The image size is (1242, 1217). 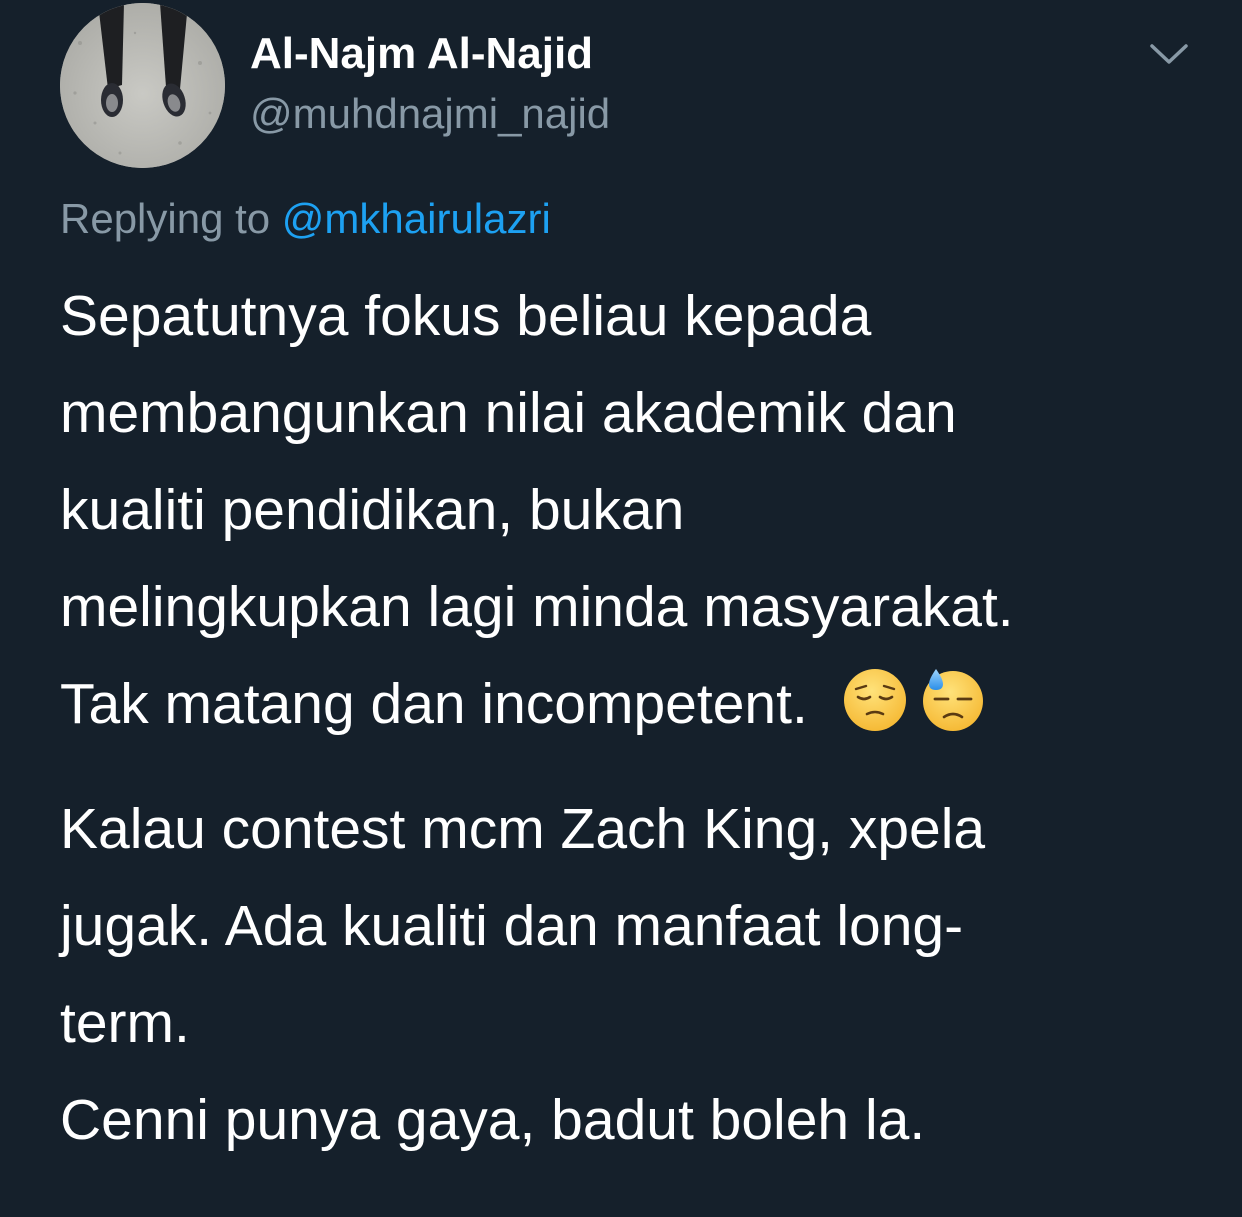 I want to click on chevron-down-icon, so click(x=1169, y=54).